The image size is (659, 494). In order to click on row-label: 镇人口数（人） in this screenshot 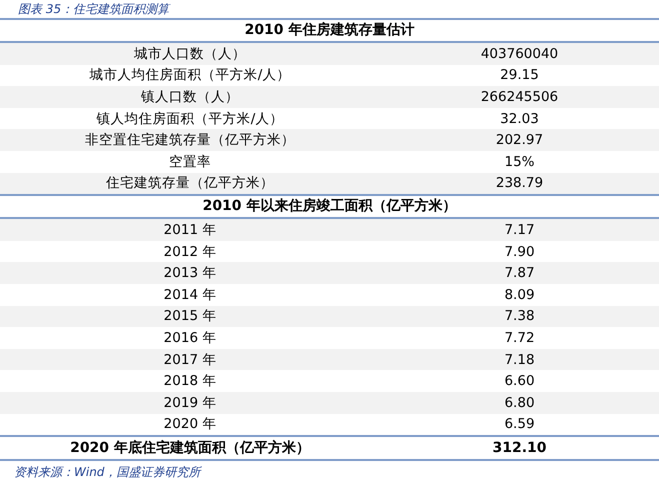, I will do `click(190, 97)`.